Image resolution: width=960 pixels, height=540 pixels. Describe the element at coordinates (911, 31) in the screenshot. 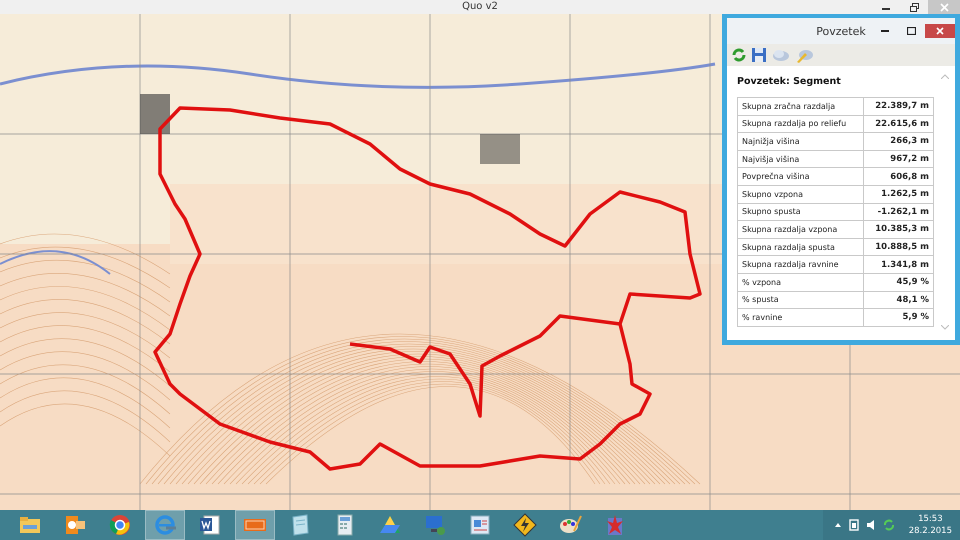

I see `maximize-icon` at that location.